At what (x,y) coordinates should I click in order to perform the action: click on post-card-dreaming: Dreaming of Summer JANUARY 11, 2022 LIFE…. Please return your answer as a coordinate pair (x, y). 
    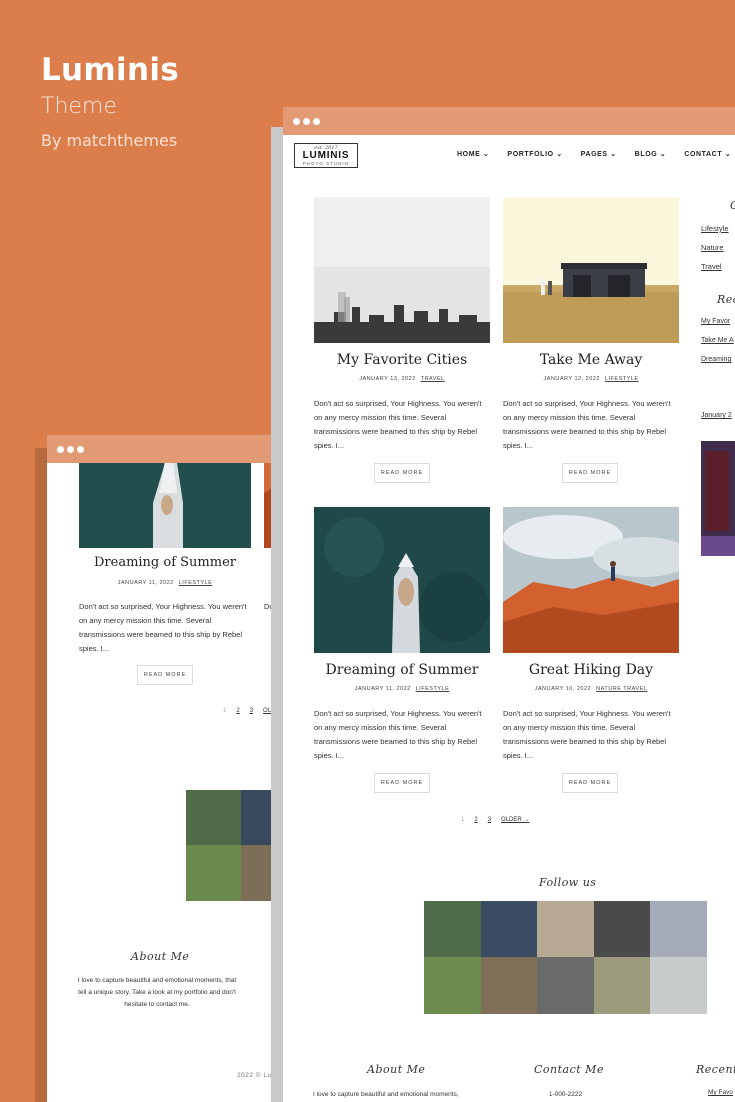
    Looking at the image, I should click on (402, 729).